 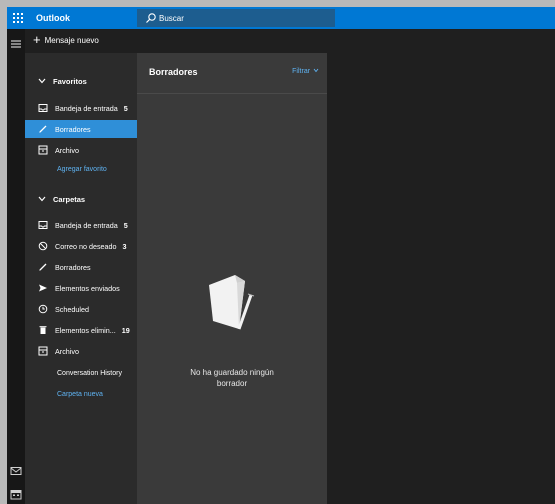 I want to click on new-message-label: Mensaje nuevo, so click(x=71, y=40).